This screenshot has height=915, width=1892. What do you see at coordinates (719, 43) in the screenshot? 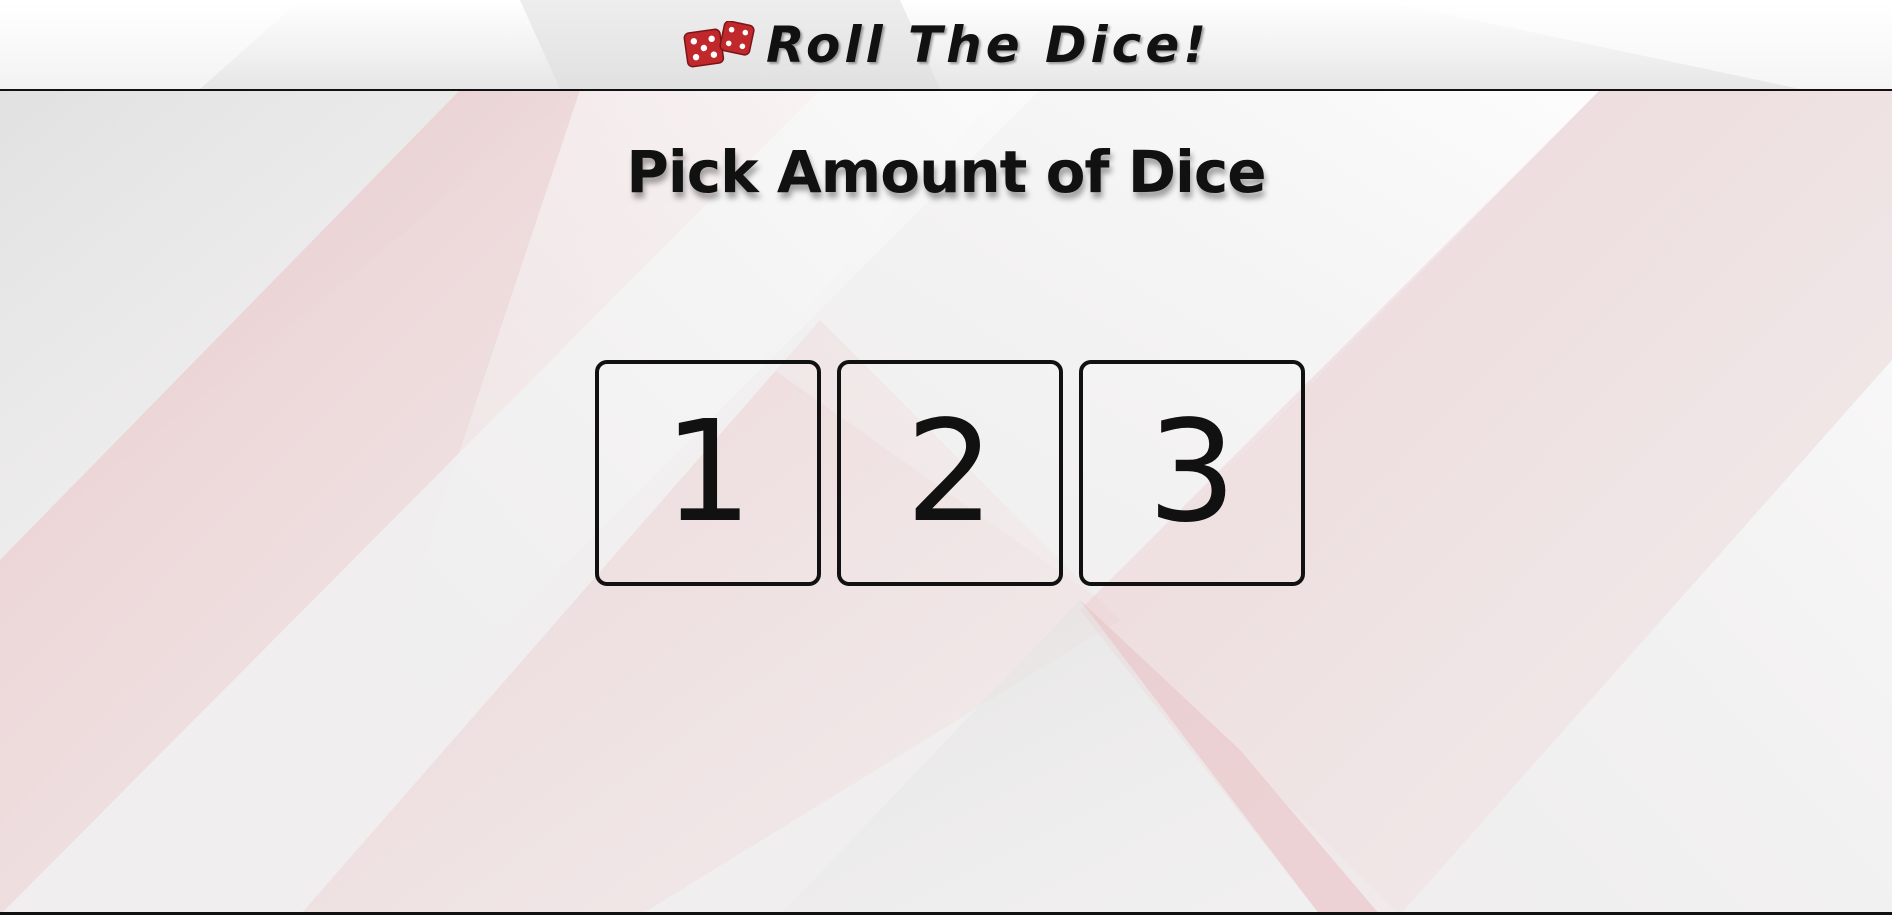
I see `dice-pair-icon` at bounding box center [719, 43].